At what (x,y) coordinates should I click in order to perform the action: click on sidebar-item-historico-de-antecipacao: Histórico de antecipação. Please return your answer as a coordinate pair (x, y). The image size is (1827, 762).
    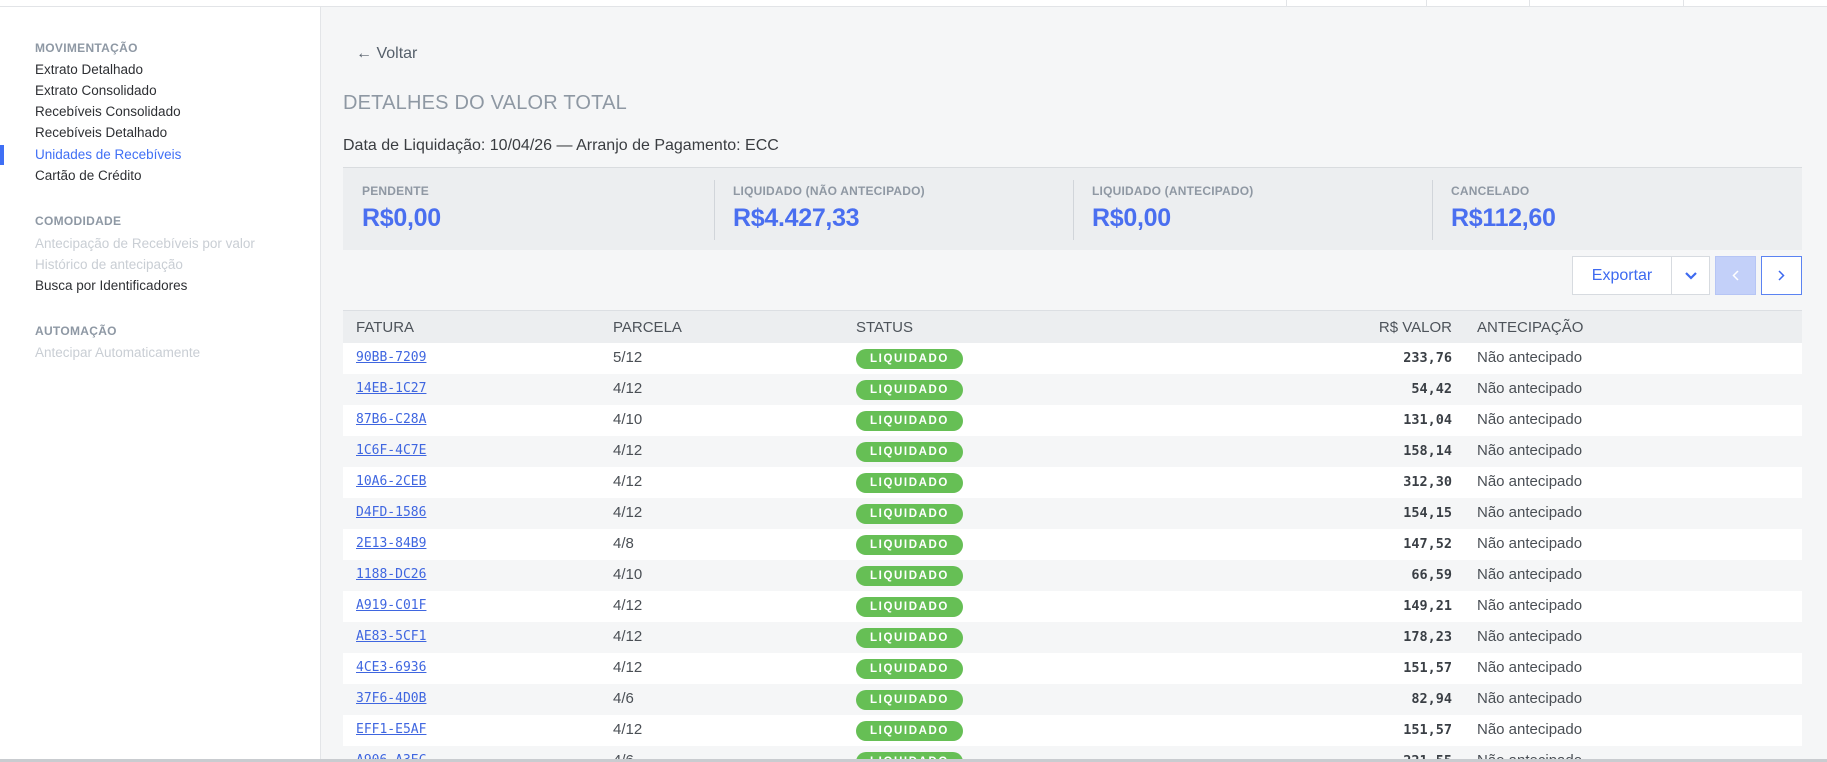
    Looking at the image, I should click on (109, 264).